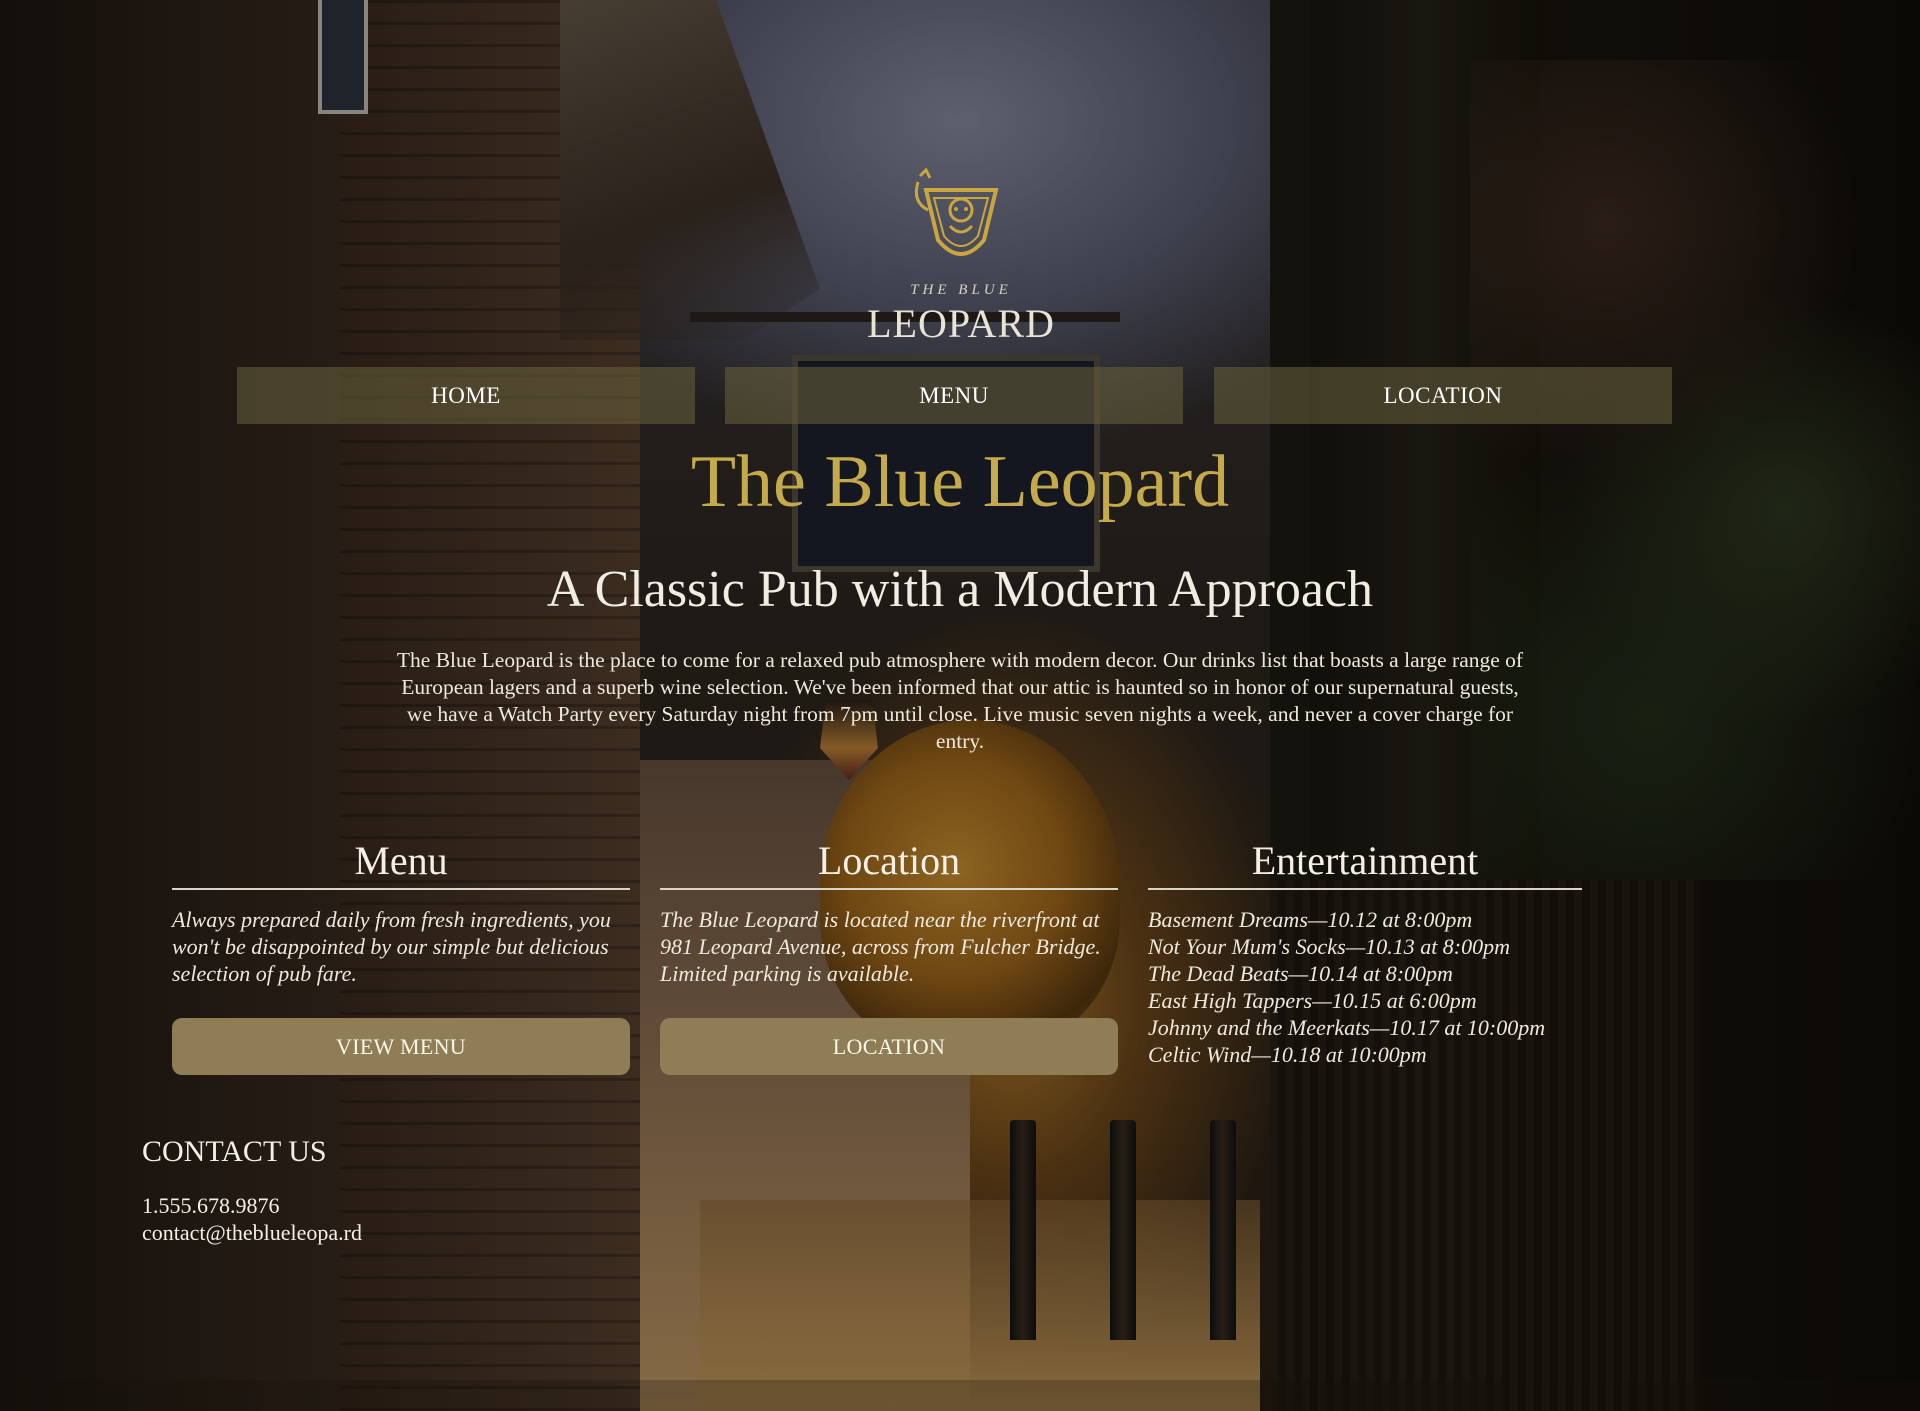  Describe the element at coordinates (1329, 946) in the screenshot. I see `list-item: Not Your Mum's Socks—10.13 at 8:00pm` at that location.